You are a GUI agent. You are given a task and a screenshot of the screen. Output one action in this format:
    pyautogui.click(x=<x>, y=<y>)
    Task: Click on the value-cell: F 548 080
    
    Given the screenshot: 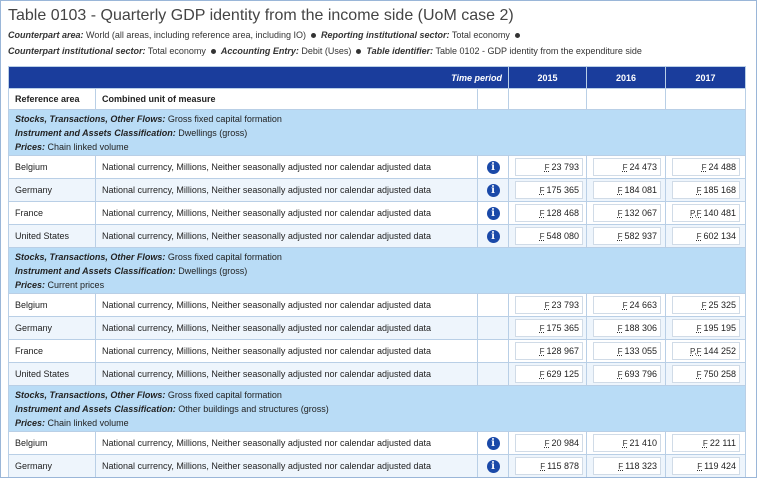 What is the action you would take?
    pyautogui.click(x=548, y=236)
    